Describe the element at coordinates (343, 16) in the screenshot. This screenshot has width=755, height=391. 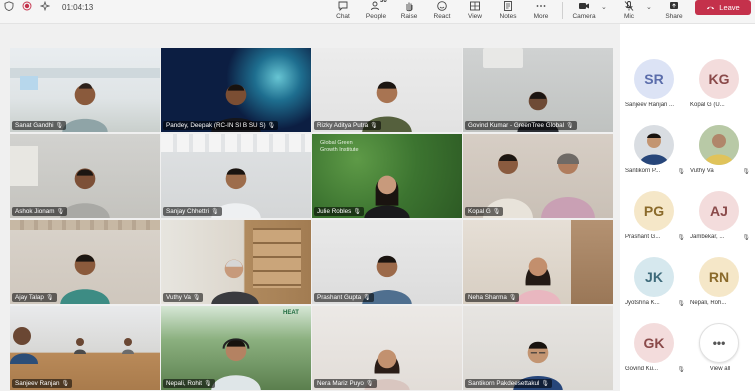
I see `chat-label: Chat` at that location.